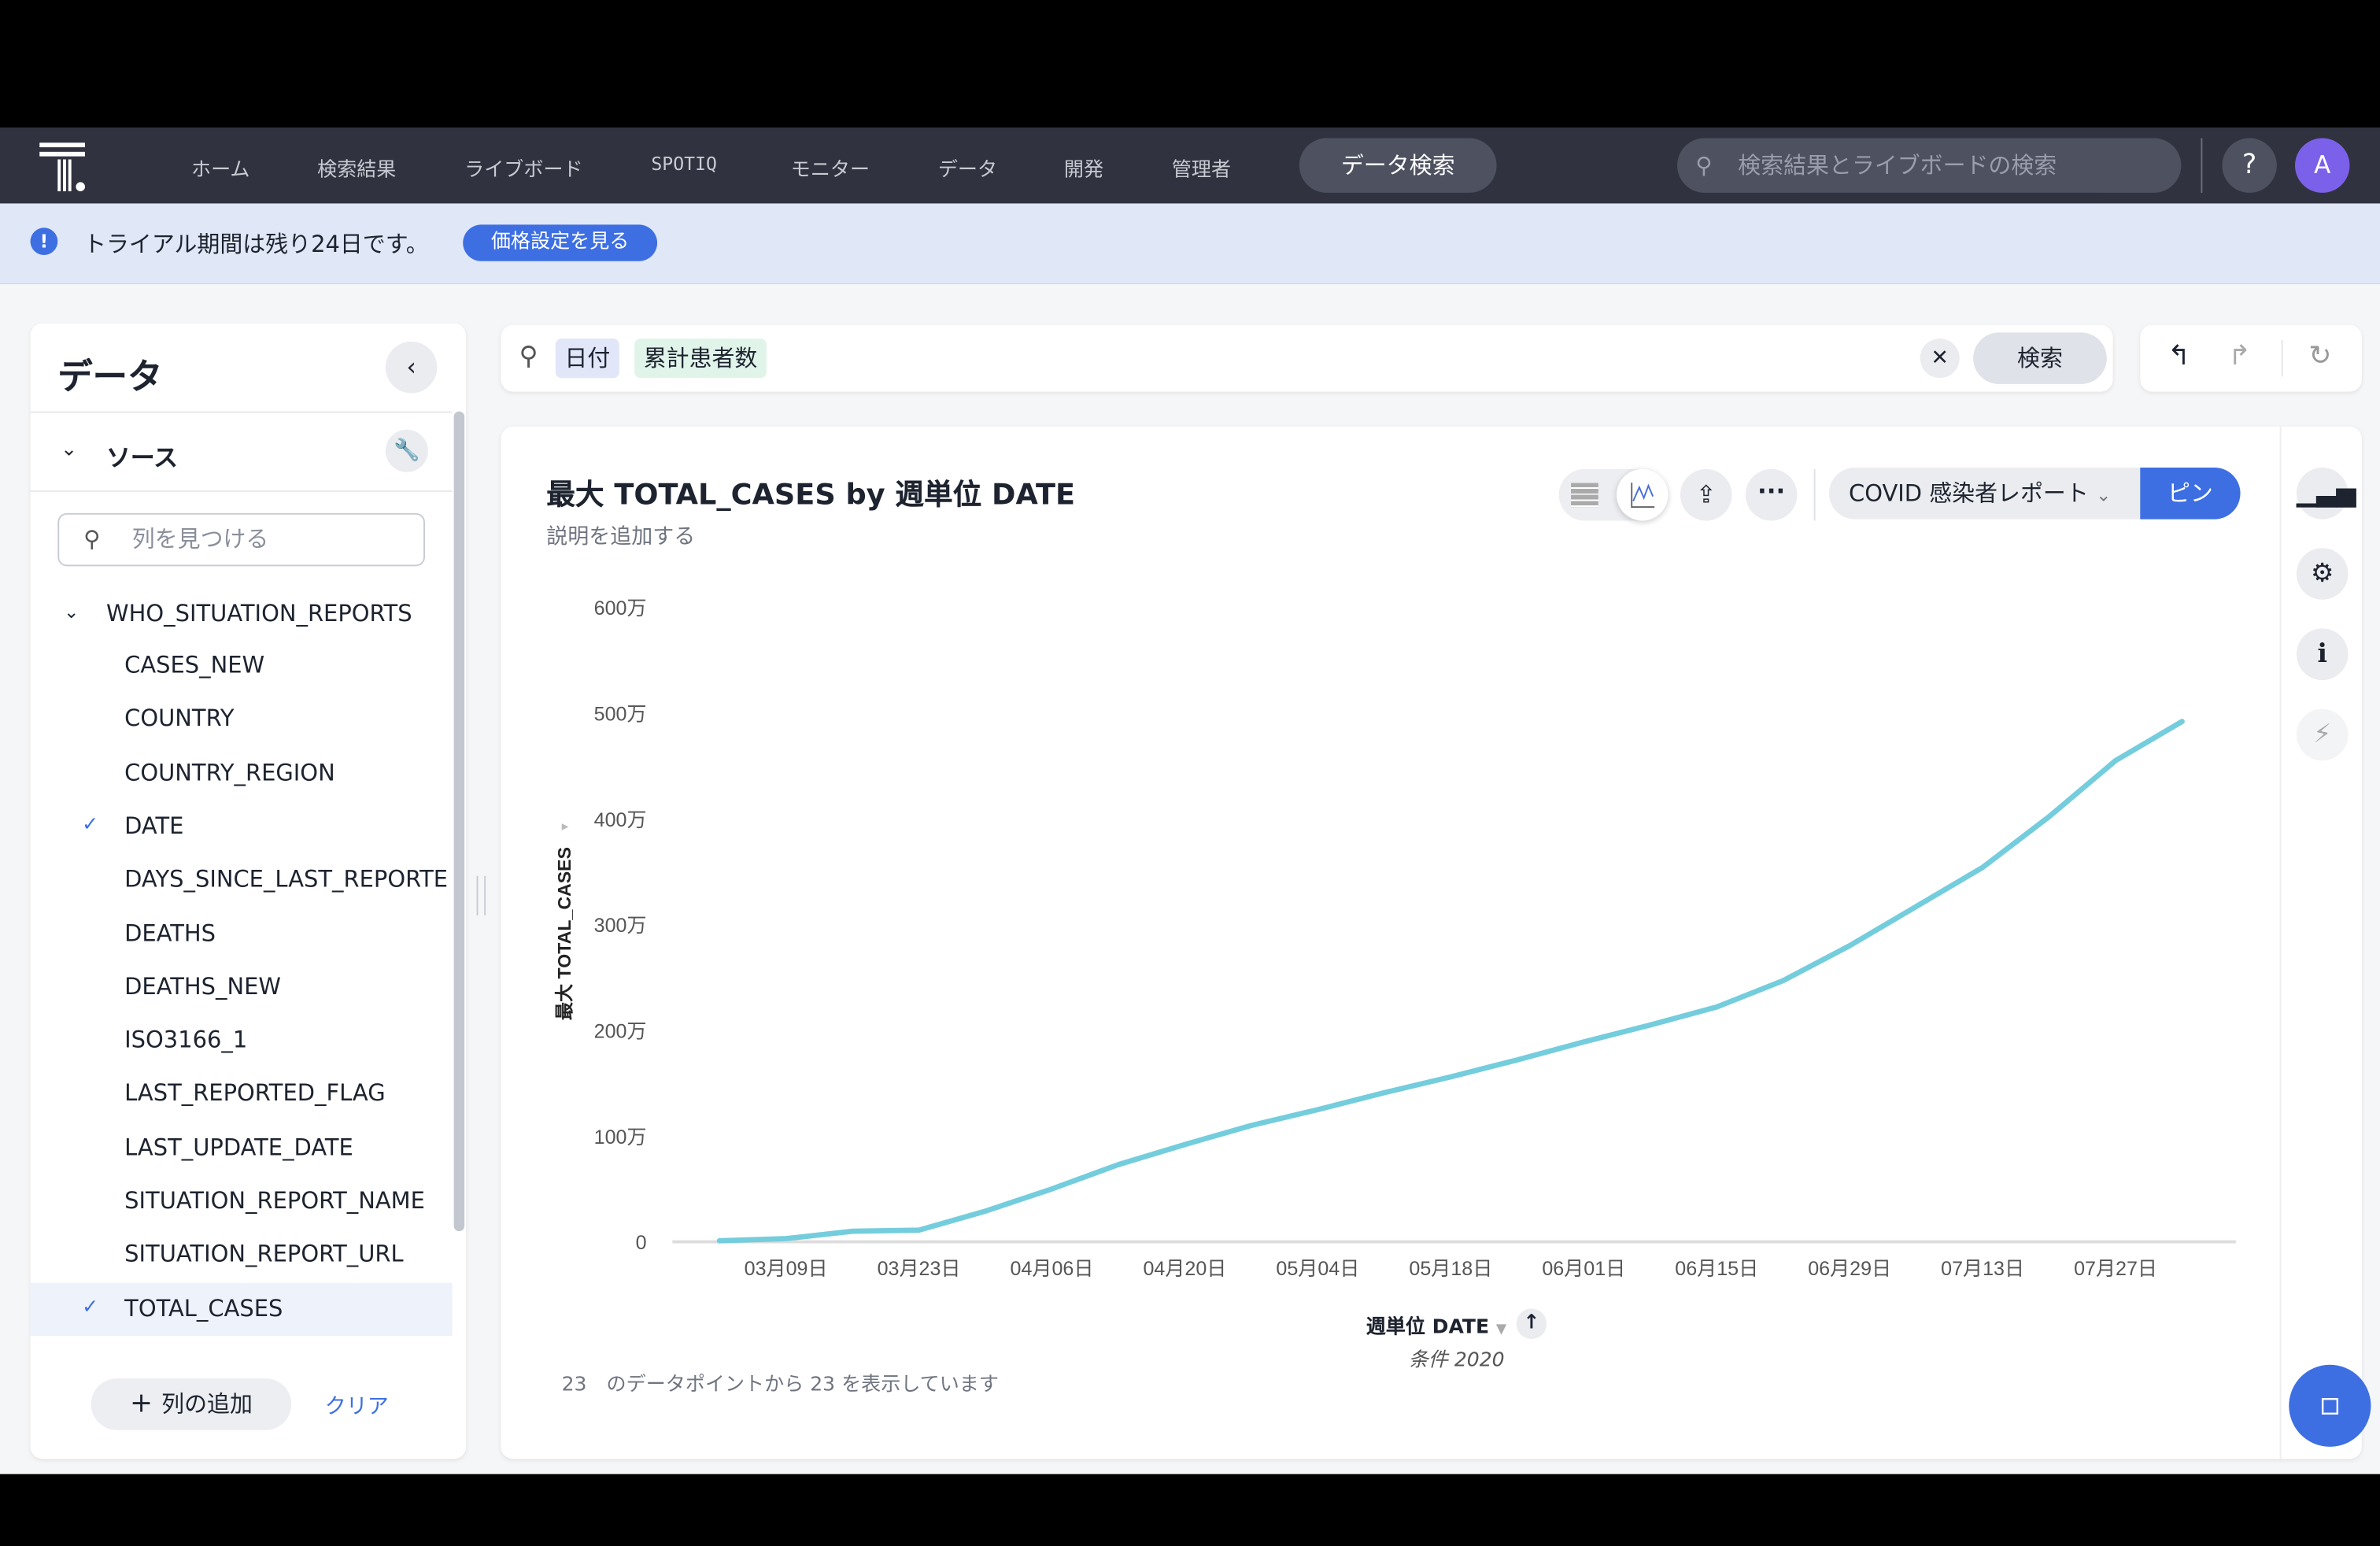  Describe the element at coordinates (110, 378) in the screenshot. I see `panel-title: データ` at that location.